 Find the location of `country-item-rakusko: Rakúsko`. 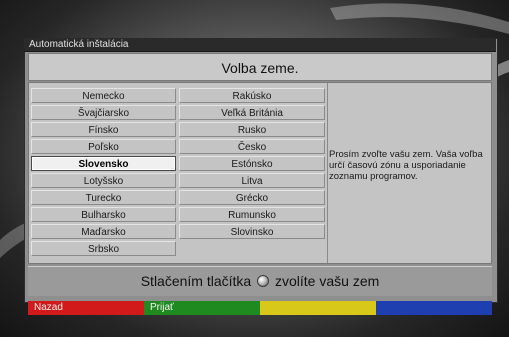

country-item-rakusko: Rakúsko is located at coordinates (252, 95).